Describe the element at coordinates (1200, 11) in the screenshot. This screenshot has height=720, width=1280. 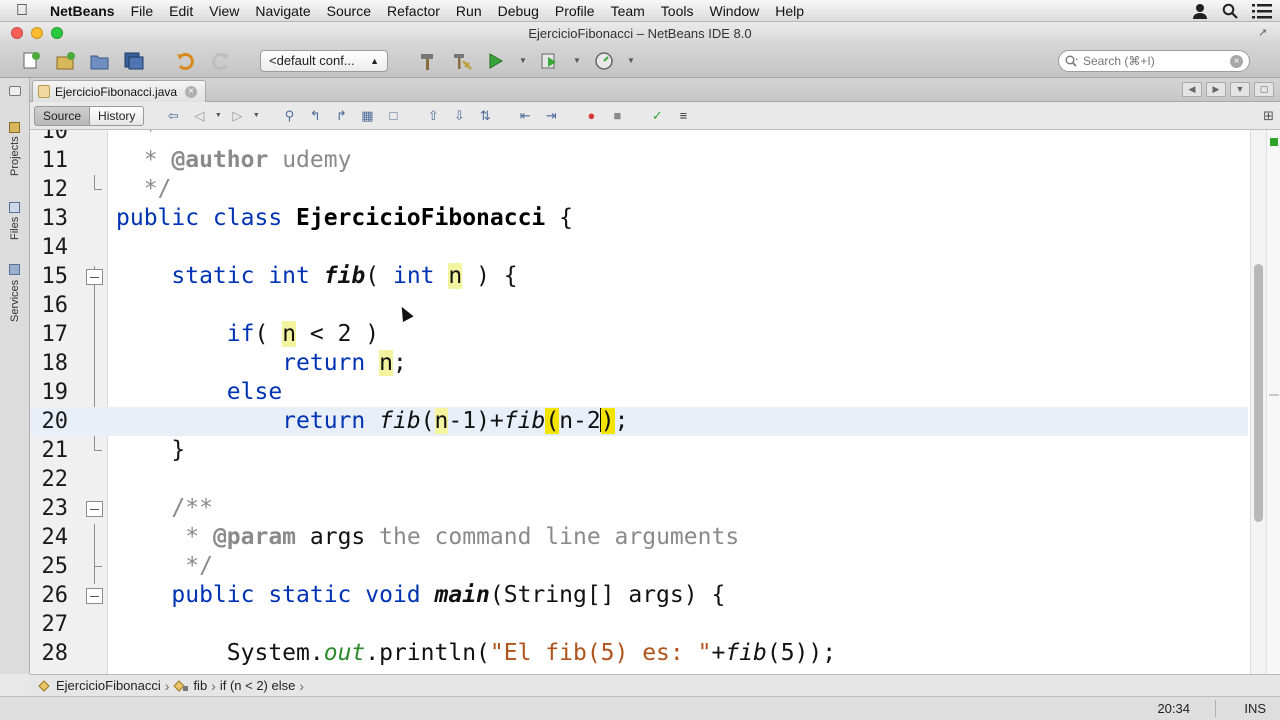
I see `user-icon` at that location.